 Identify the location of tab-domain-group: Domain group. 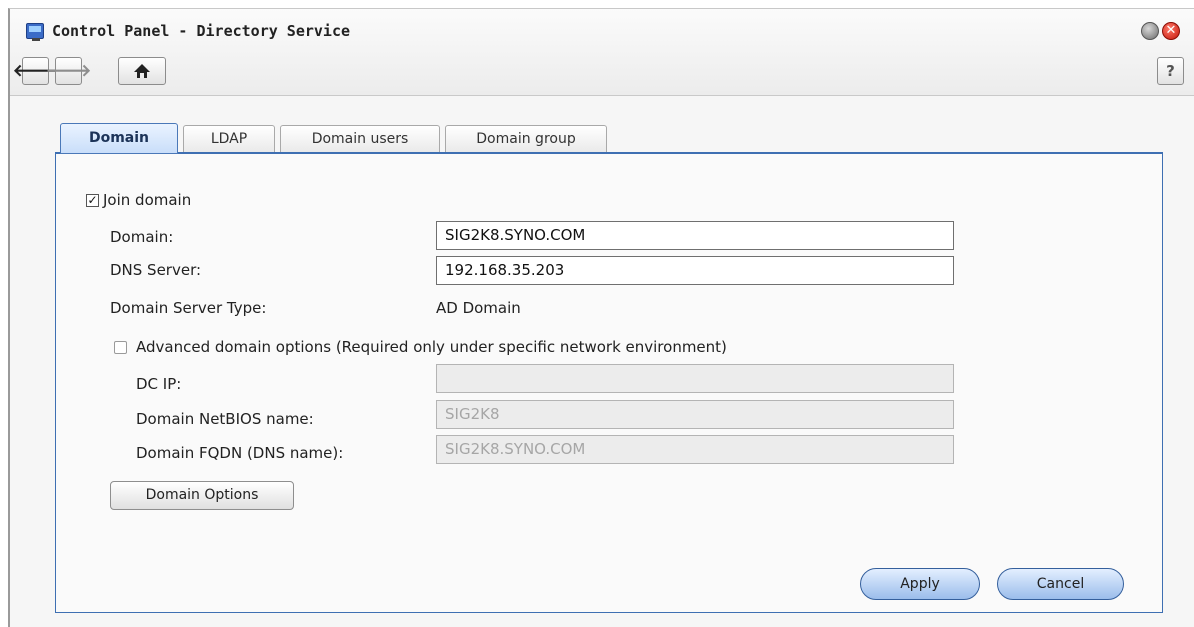
(526, 139).